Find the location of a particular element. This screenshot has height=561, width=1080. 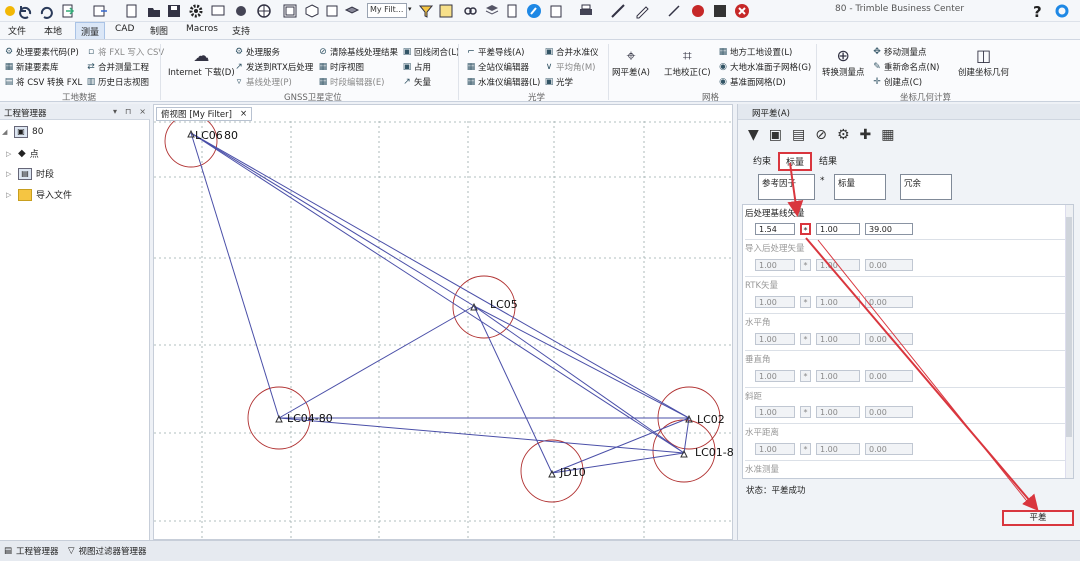

add-icon: ✚ is located at coordinates (866, 135).